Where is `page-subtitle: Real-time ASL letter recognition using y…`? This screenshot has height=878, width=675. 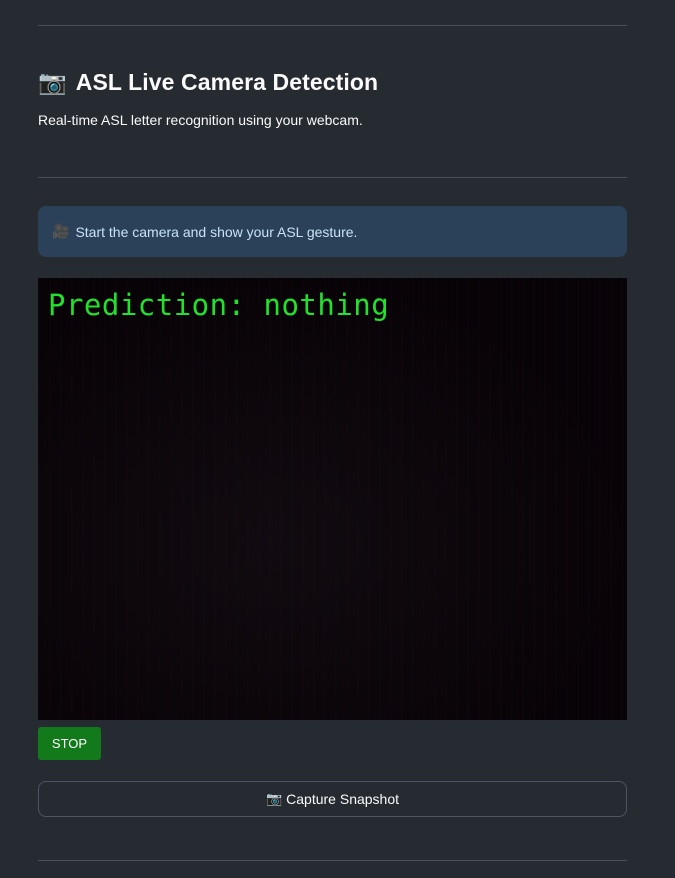 page-subtitle: Real-time ASL letter recognition using y… is located at coordinates (200, 120).